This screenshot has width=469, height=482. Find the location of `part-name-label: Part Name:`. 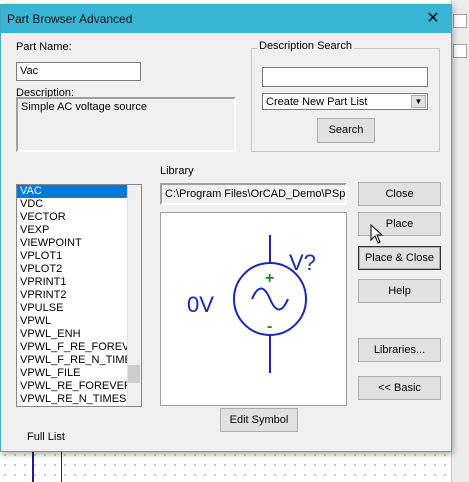

part-name-label: Part Name: is located at coordinates (44, 47).